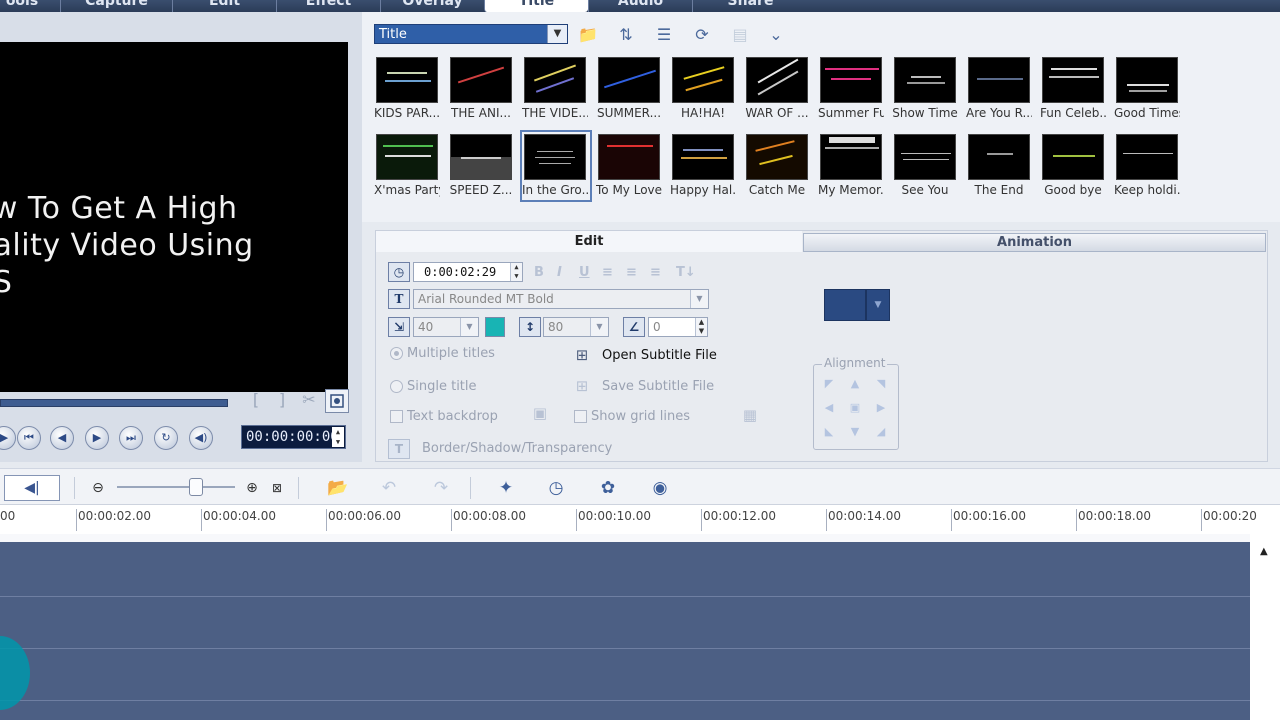  I want to click on zoom-out-icon: ⊖, so click(98, 488).